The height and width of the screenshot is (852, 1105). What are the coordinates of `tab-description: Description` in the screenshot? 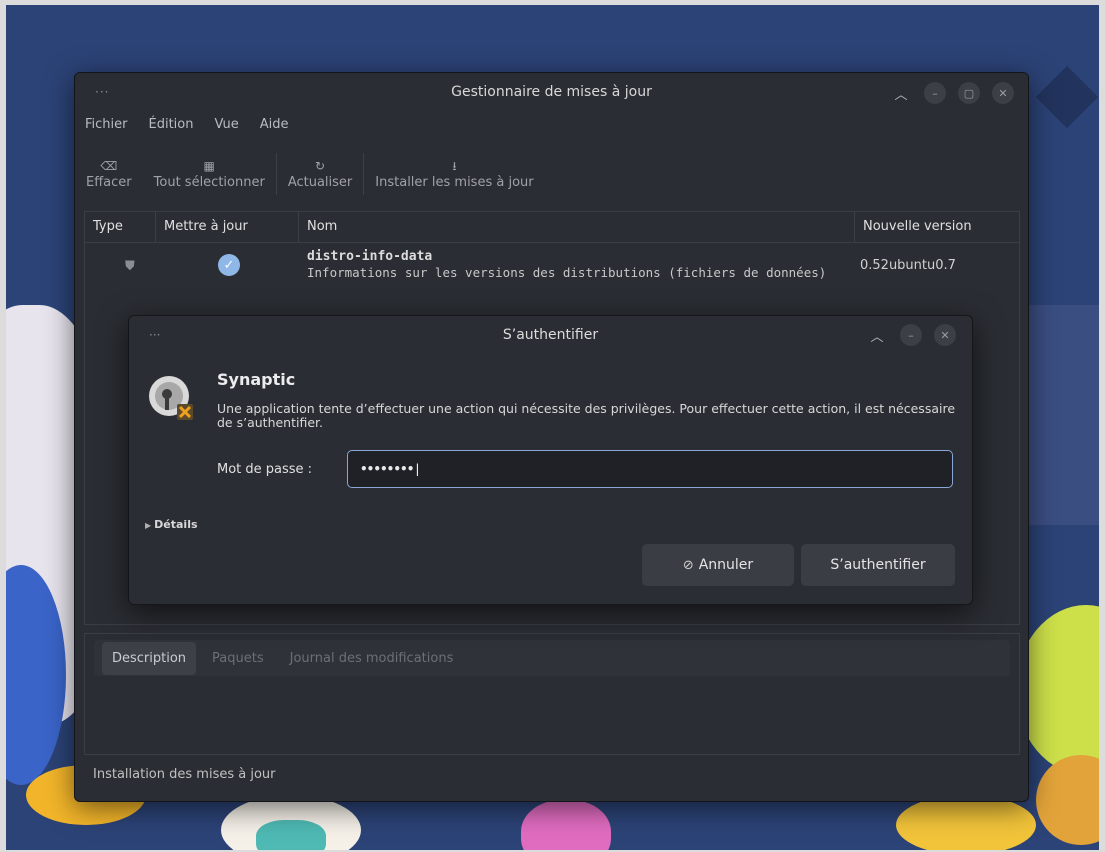 It's located at (149, 658).